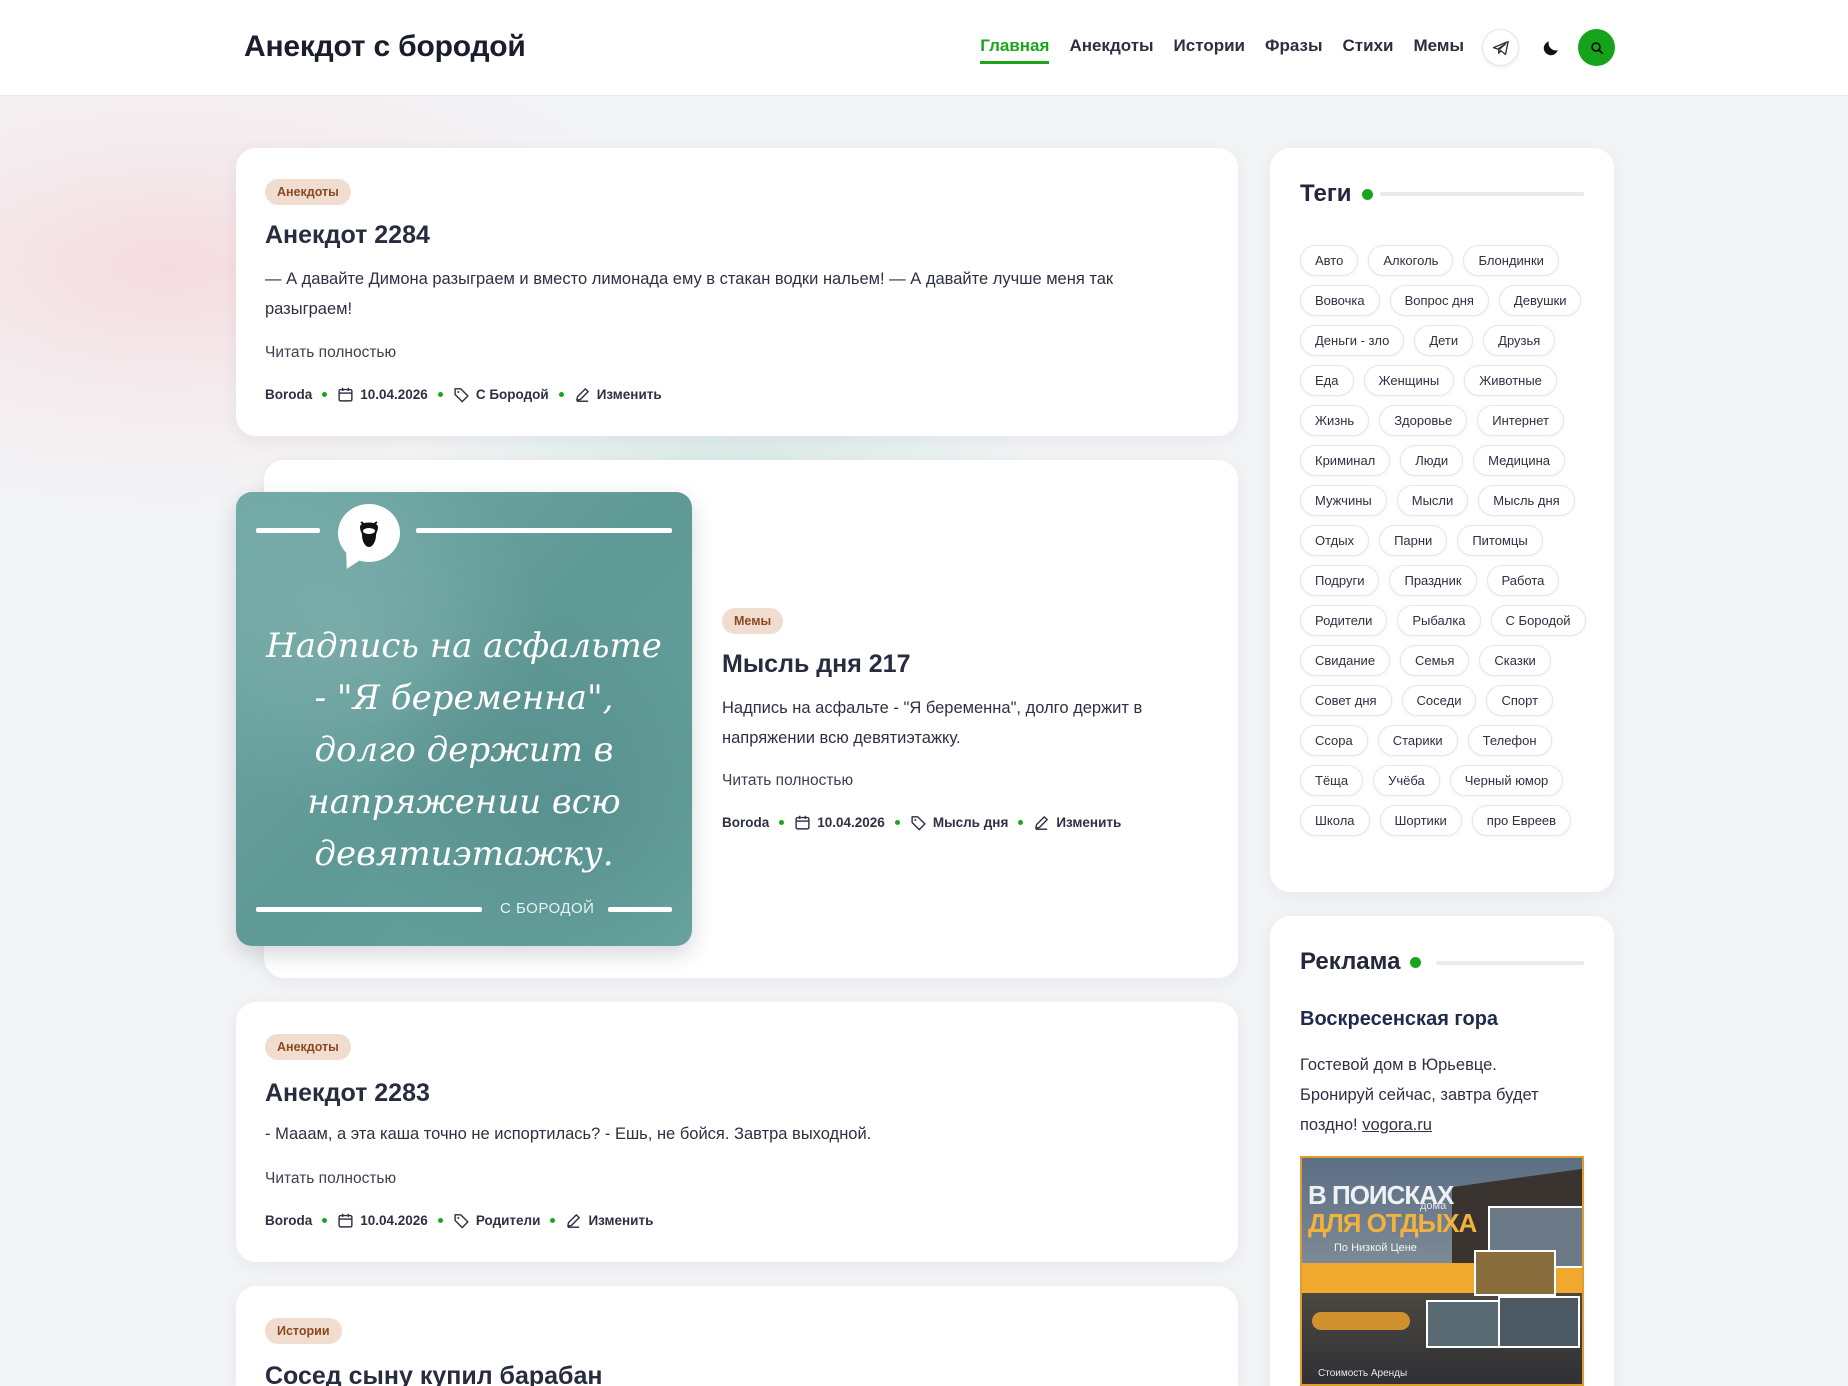 The image size is (1848, 1386). I want to click on tag-pill: Совет дня, so click(1346, 700).